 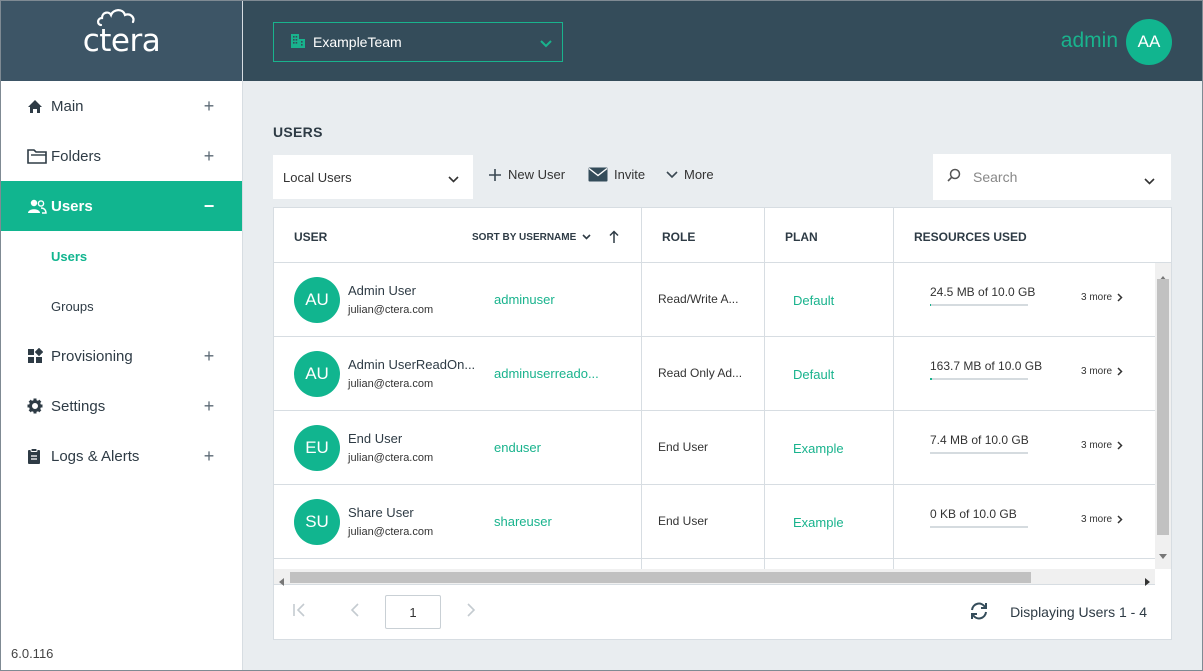 What do you see at coordinates (1078, 612) in the screenshot?
I see `display-count: Displaying Users 1 - 4` at bounding box center [1078, 612].